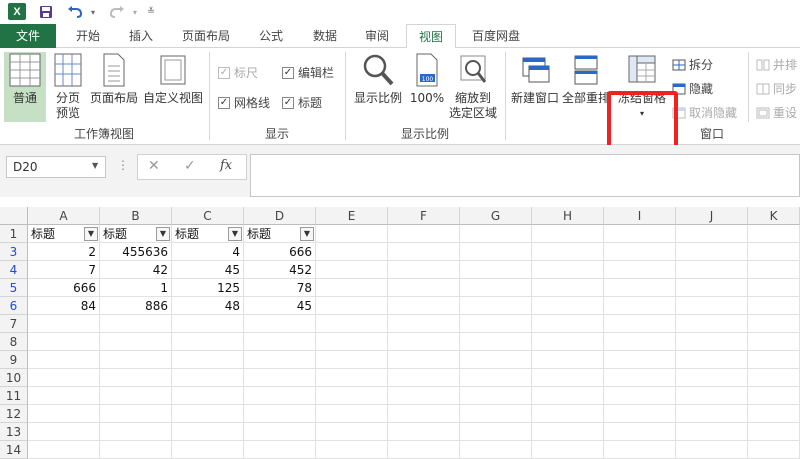  What do you see at coordinates (280, 216) in the screenshot?
I see `column-header: D` at bounding box center [280, 216].